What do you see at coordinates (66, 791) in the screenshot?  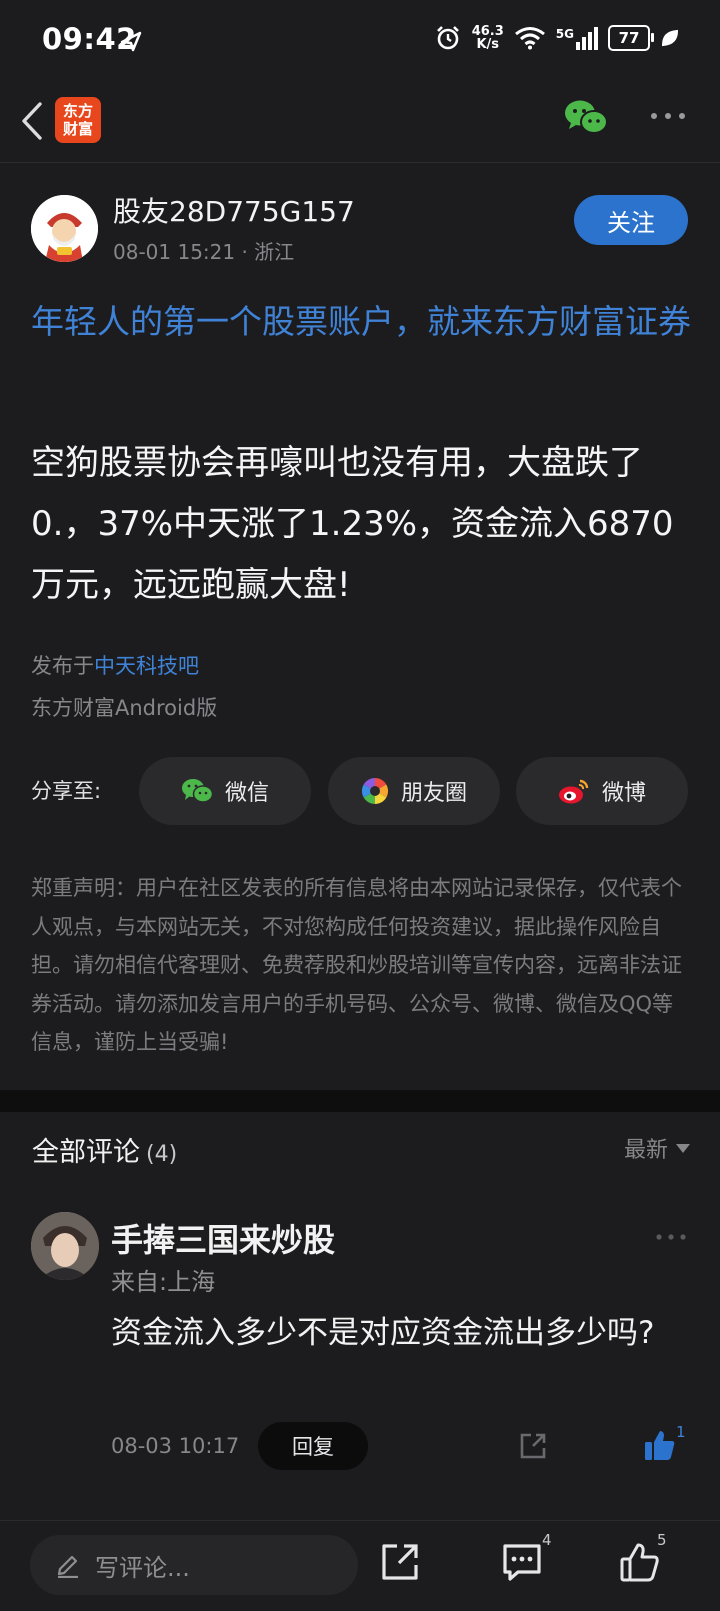 I see `share-label: 分享至:` at bounding box center [66, 791].